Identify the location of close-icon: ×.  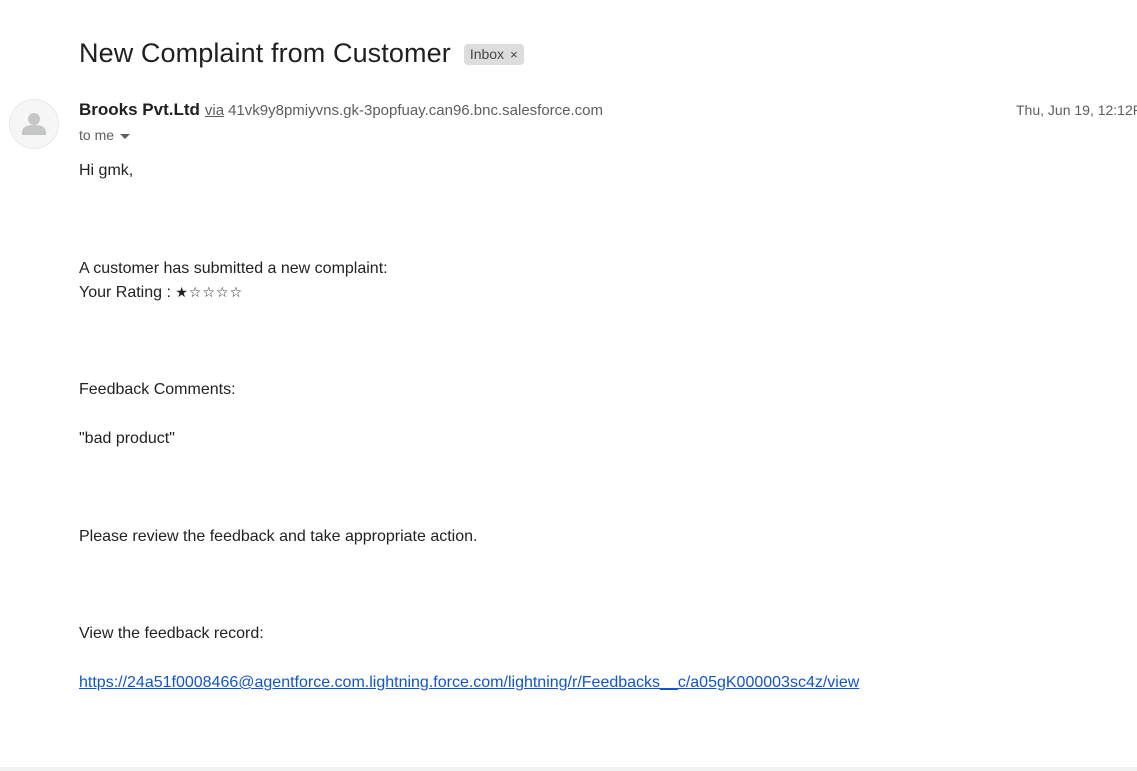
(514, 54).